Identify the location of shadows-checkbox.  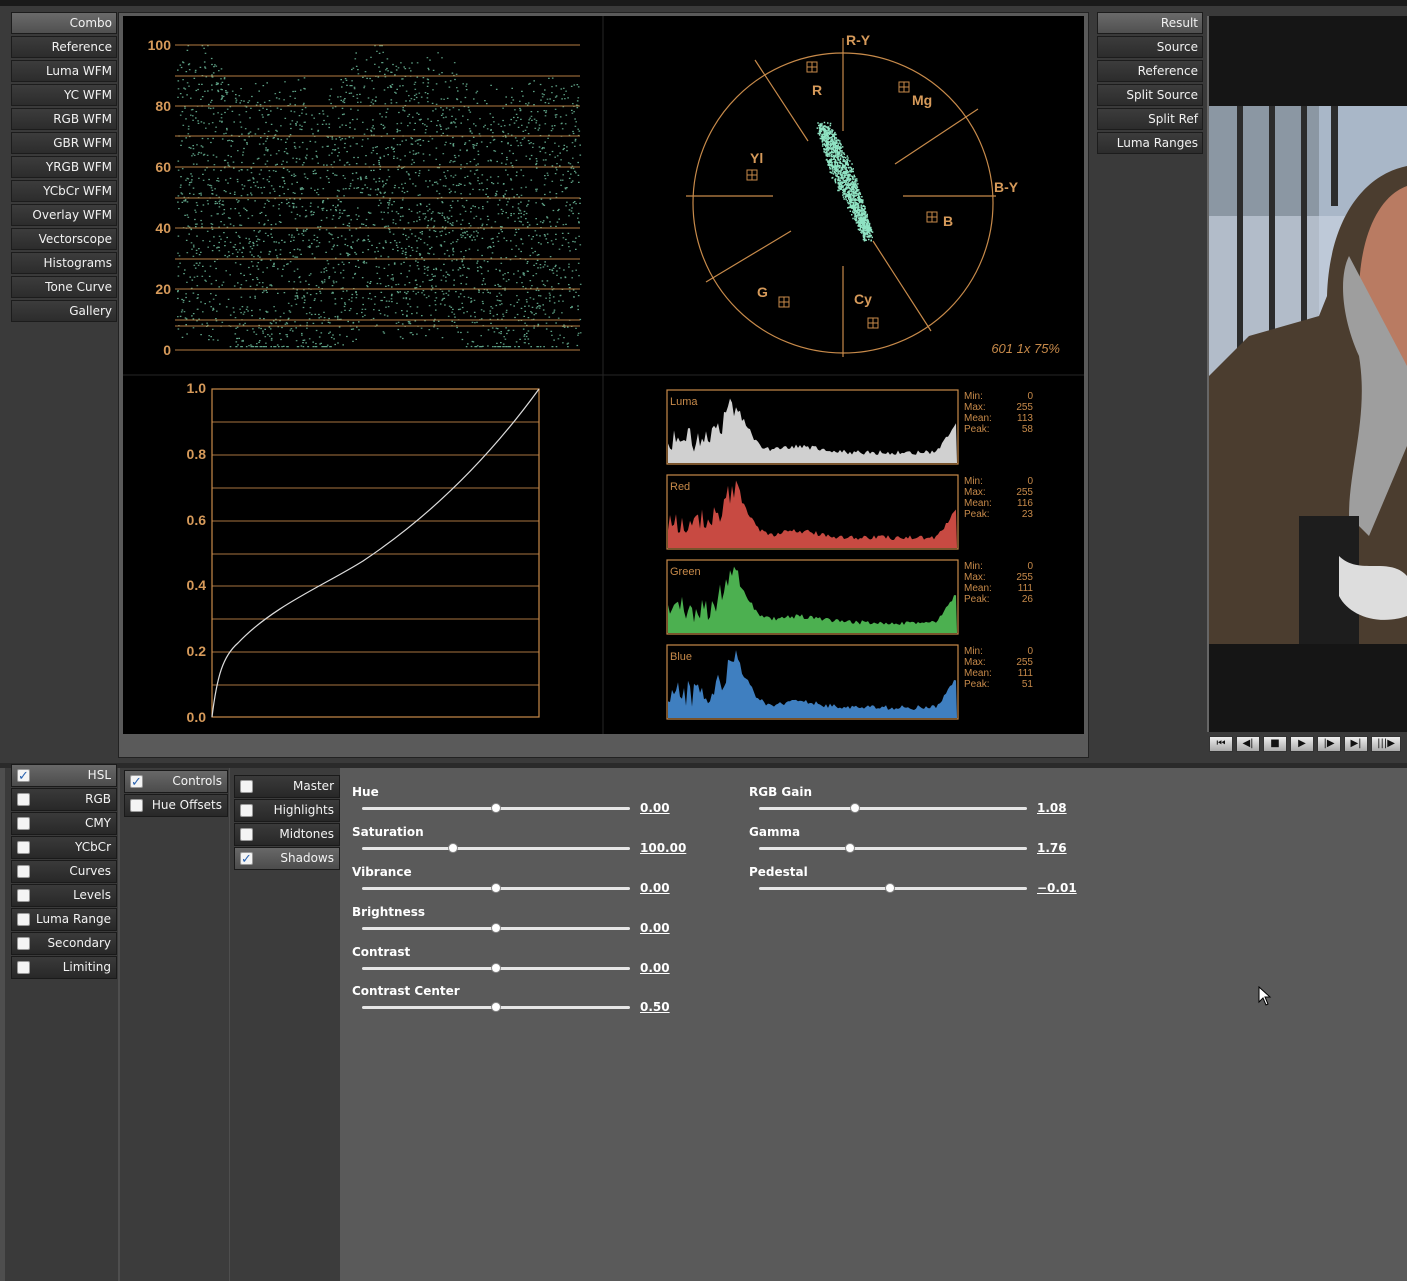
(246, 859).